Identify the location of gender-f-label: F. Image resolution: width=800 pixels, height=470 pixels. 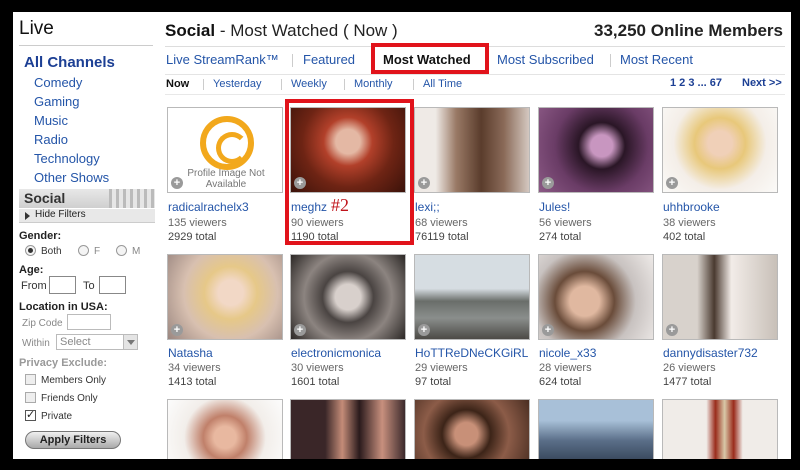
(97, 251).